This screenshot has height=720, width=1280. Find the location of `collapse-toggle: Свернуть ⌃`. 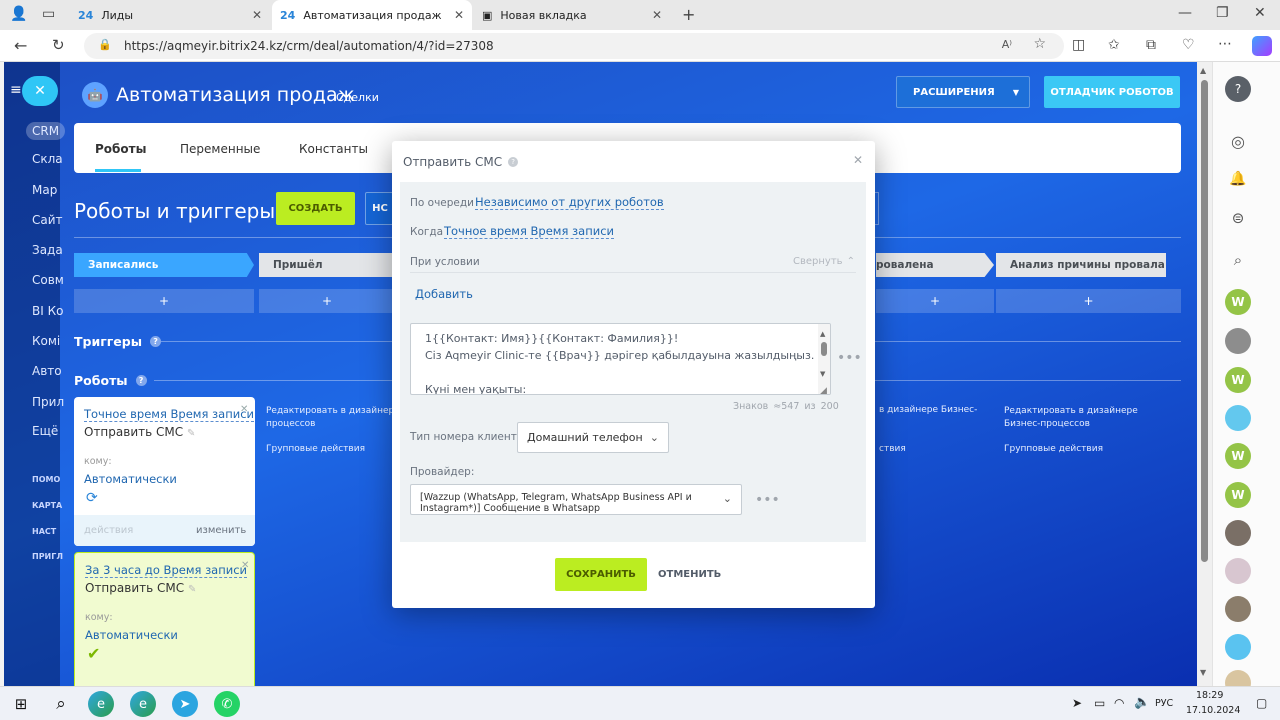

collapse-toggle: Свернуть ⌃ is located at coordinates (824, 261).